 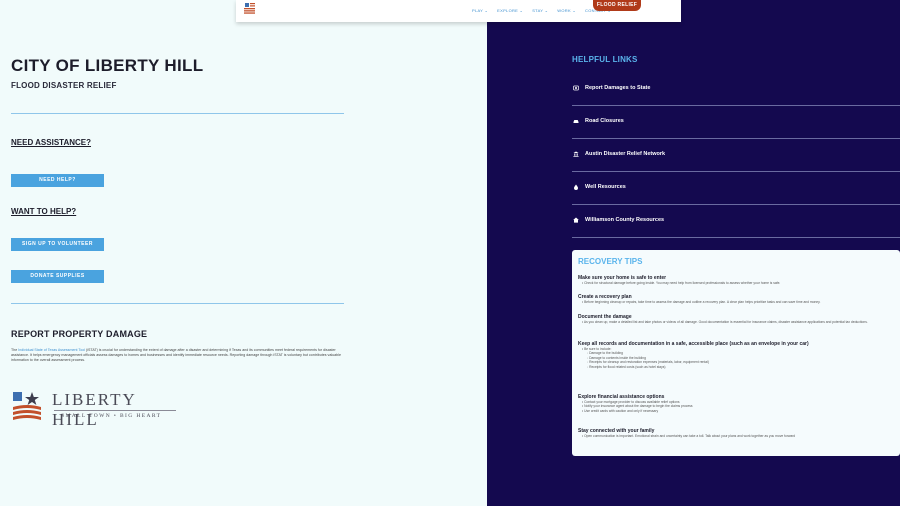 I want to click on flood-relief-button: FLOOD RELIEF, so click(x=617, y=5).